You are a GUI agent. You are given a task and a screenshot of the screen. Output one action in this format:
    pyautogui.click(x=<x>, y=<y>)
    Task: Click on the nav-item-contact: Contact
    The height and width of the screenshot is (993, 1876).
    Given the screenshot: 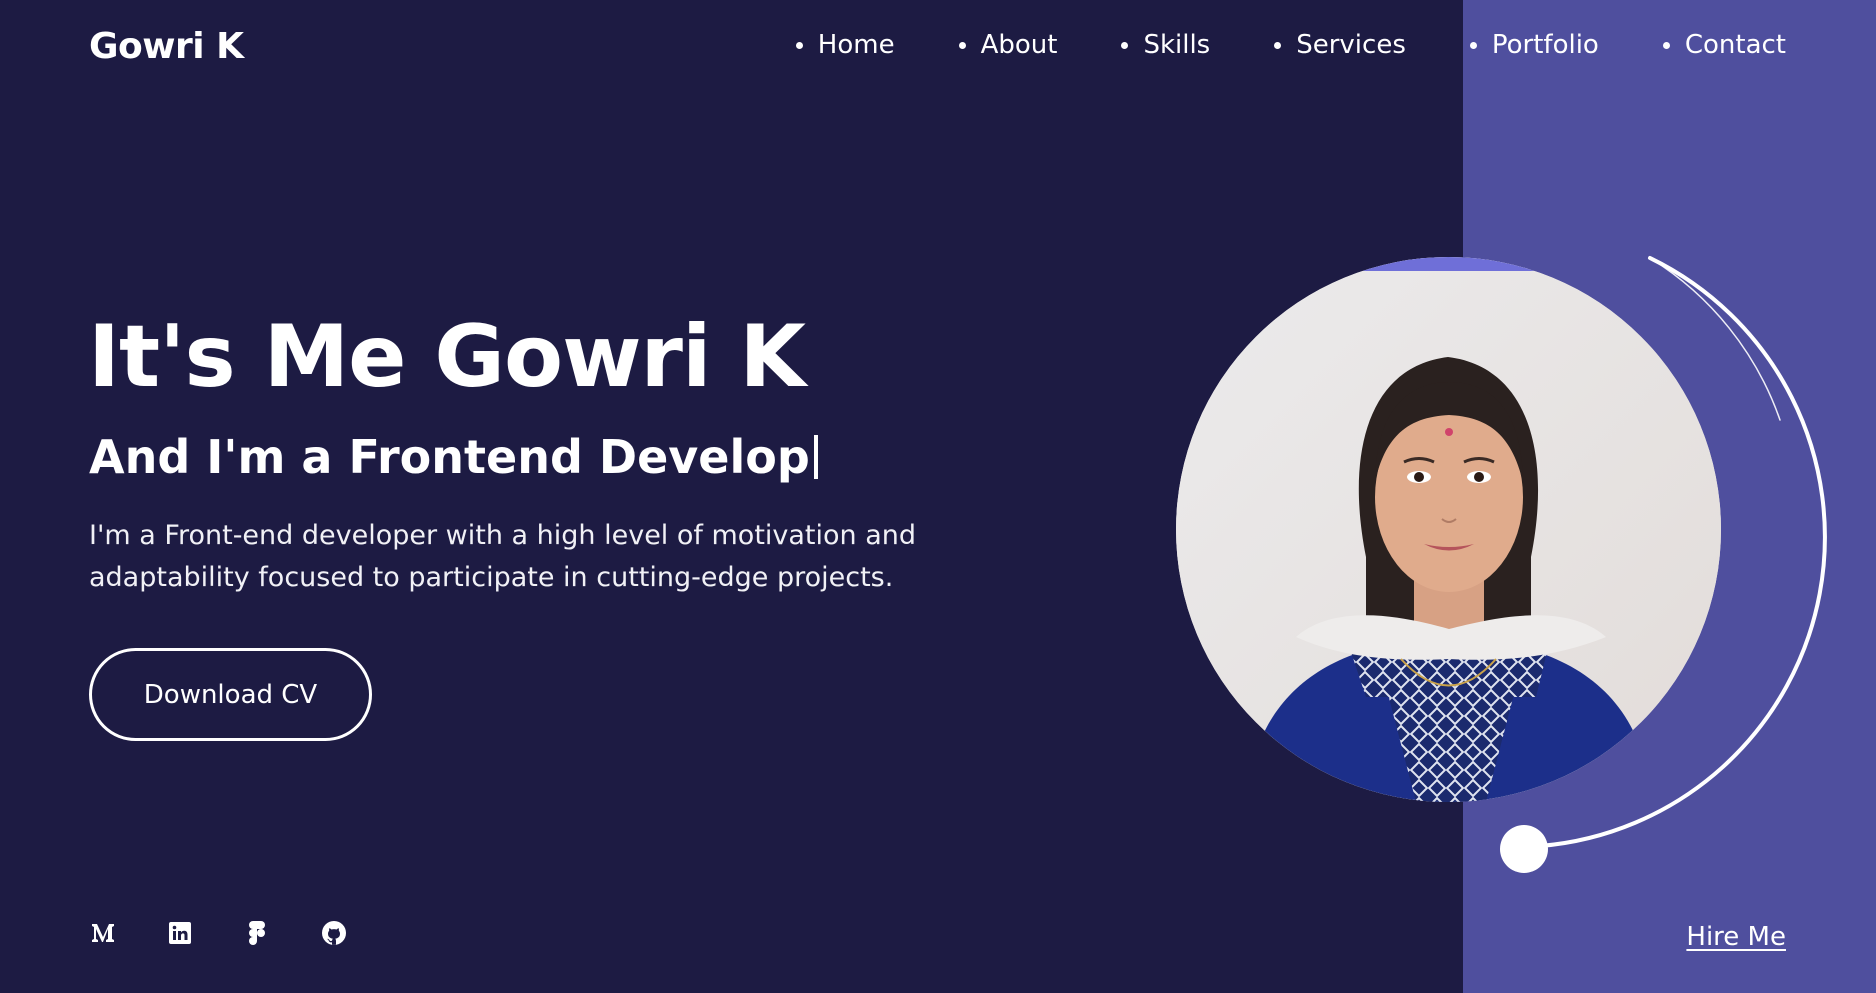 What is the action you would take?
    pyautogui.click(x=1724, y=45)
    